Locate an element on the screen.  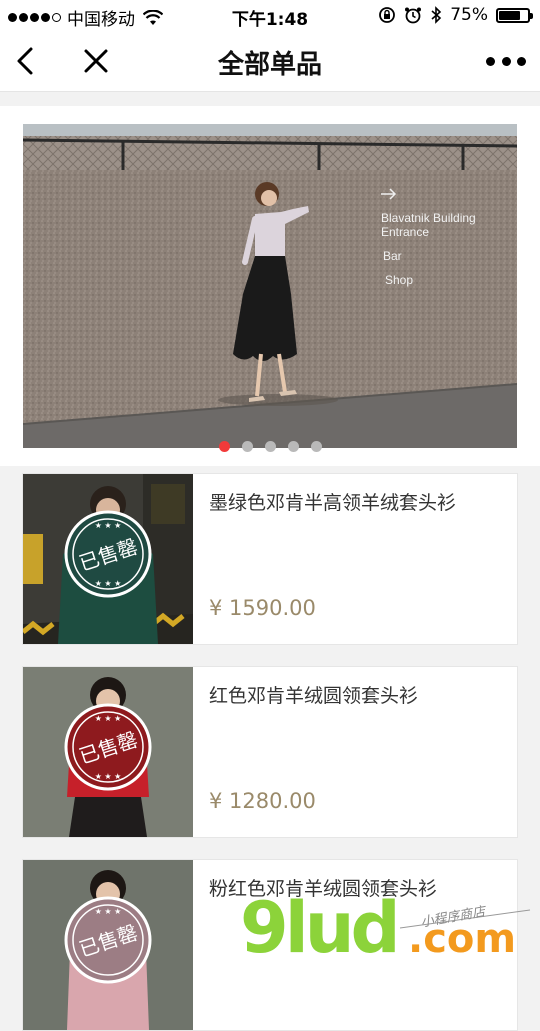
alarm-icon is located at coordinates (413, 15).